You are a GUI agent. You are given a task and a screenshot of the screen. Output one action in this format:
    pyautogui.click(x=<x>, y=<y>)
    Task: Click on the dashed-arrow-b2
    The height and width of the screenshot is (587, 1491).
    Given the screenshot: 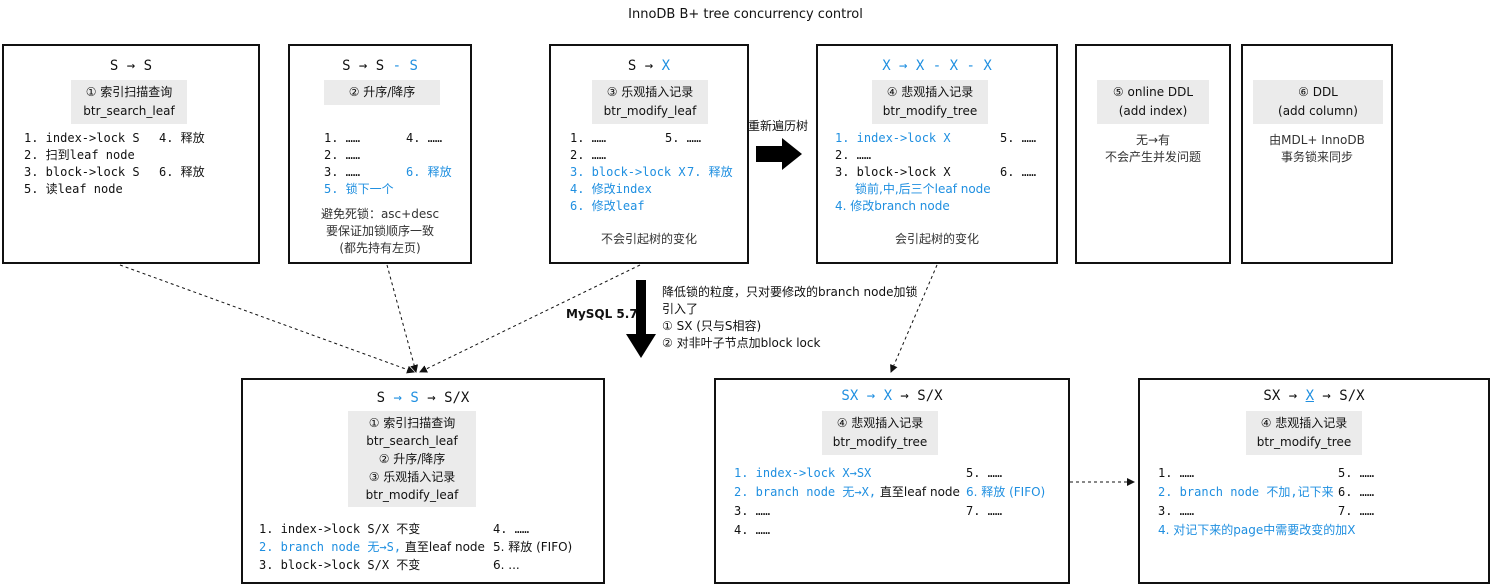 What is the action you would take?
    pyautogui.click(x=402, y=318)
    